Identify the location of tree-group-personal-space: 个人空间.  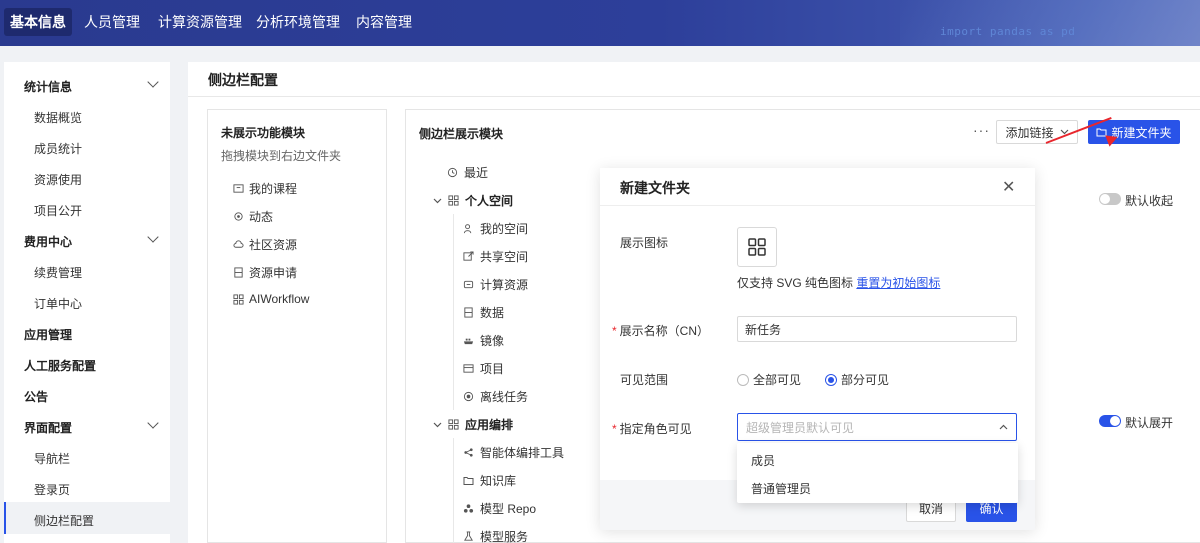
(473, 200).